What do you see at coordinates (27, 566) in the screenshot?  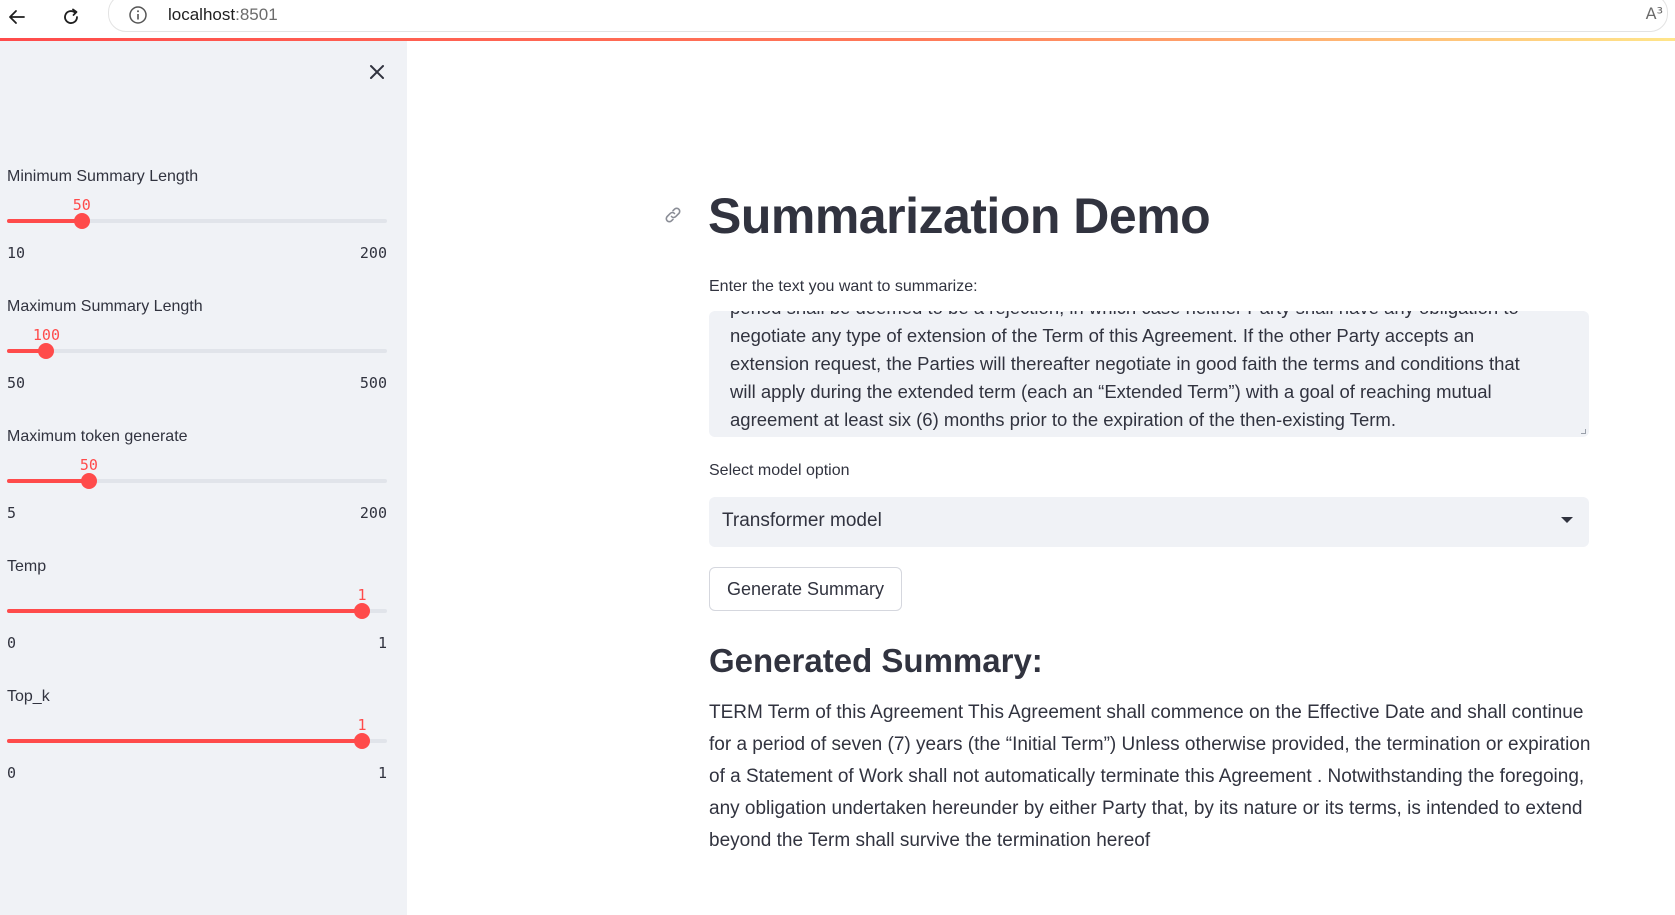 I see `slider-label: Temp` at bounding box center [27, 566].